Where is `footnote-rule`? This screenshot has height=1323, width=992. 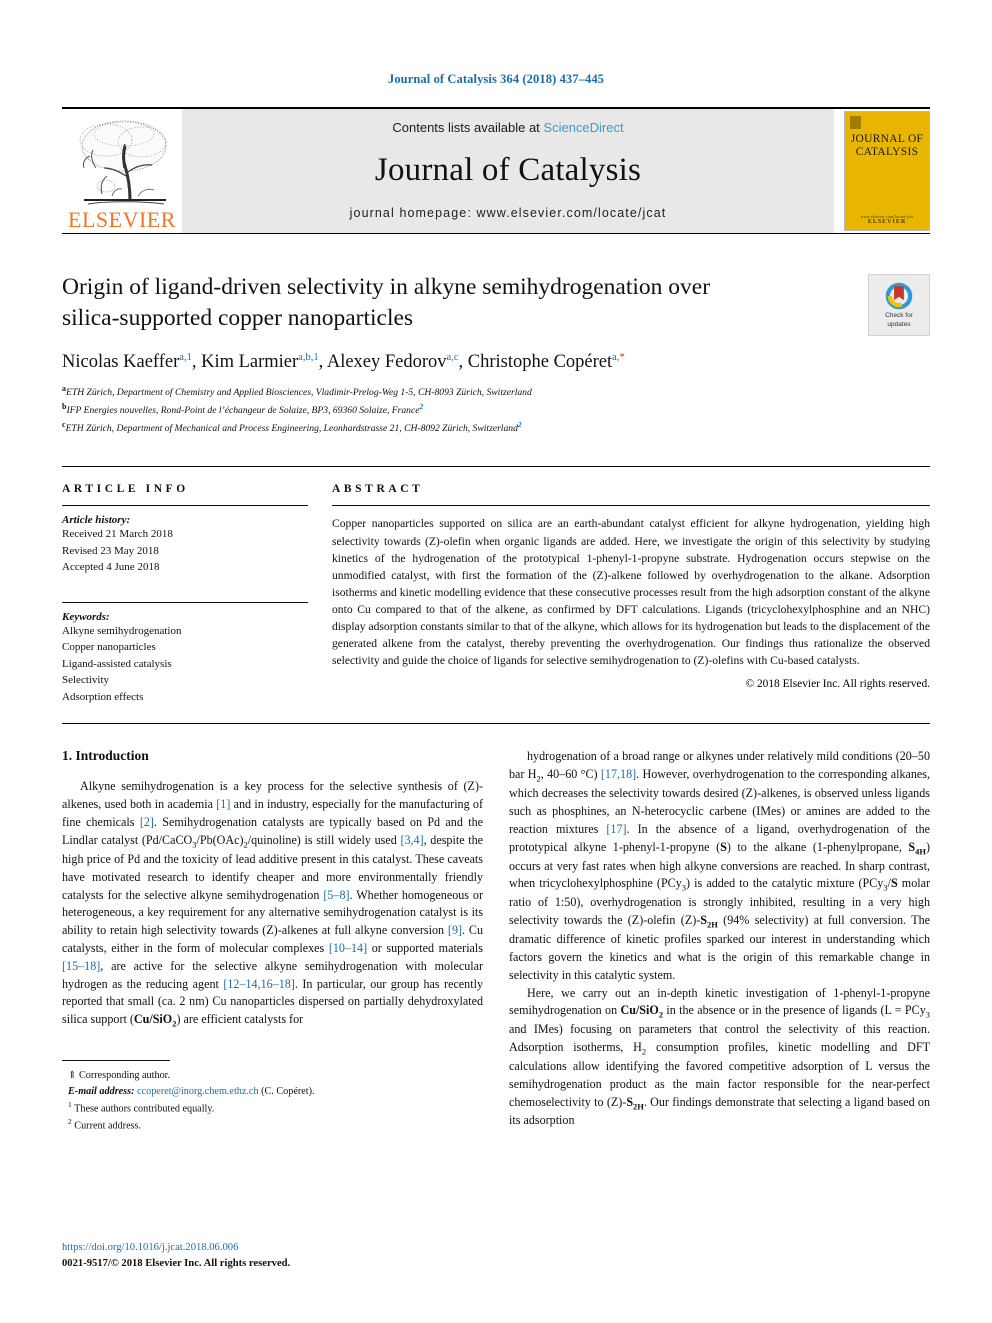
footnote-rule is located at coordinates (116, 1061).